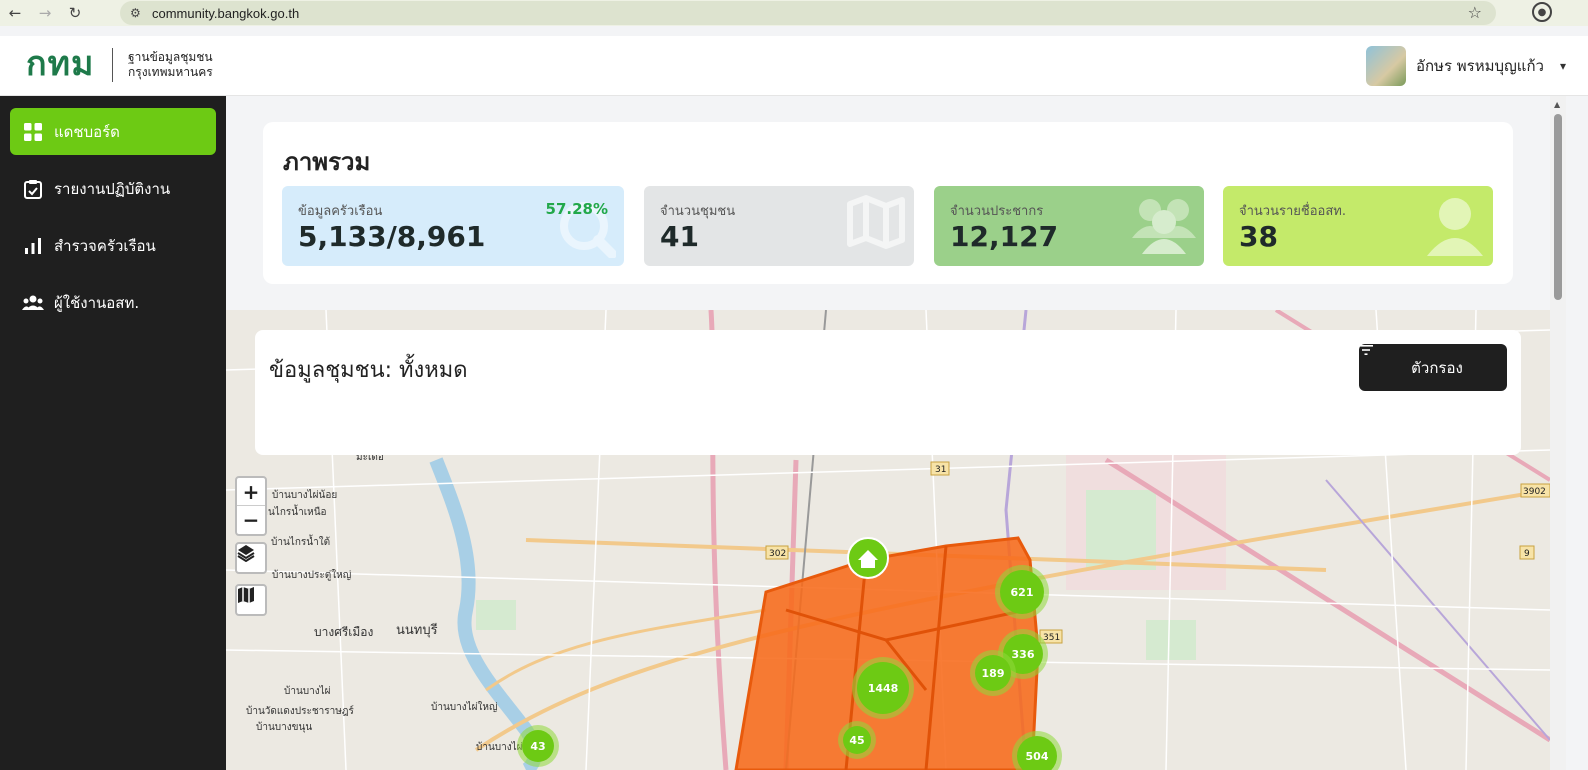 The image size is (1588, 770). Describe the element at coordinates (368, 370) in the screenshot. I see `community-title: ข้อมูลชุมชน: ทั้งหมด` at that location.